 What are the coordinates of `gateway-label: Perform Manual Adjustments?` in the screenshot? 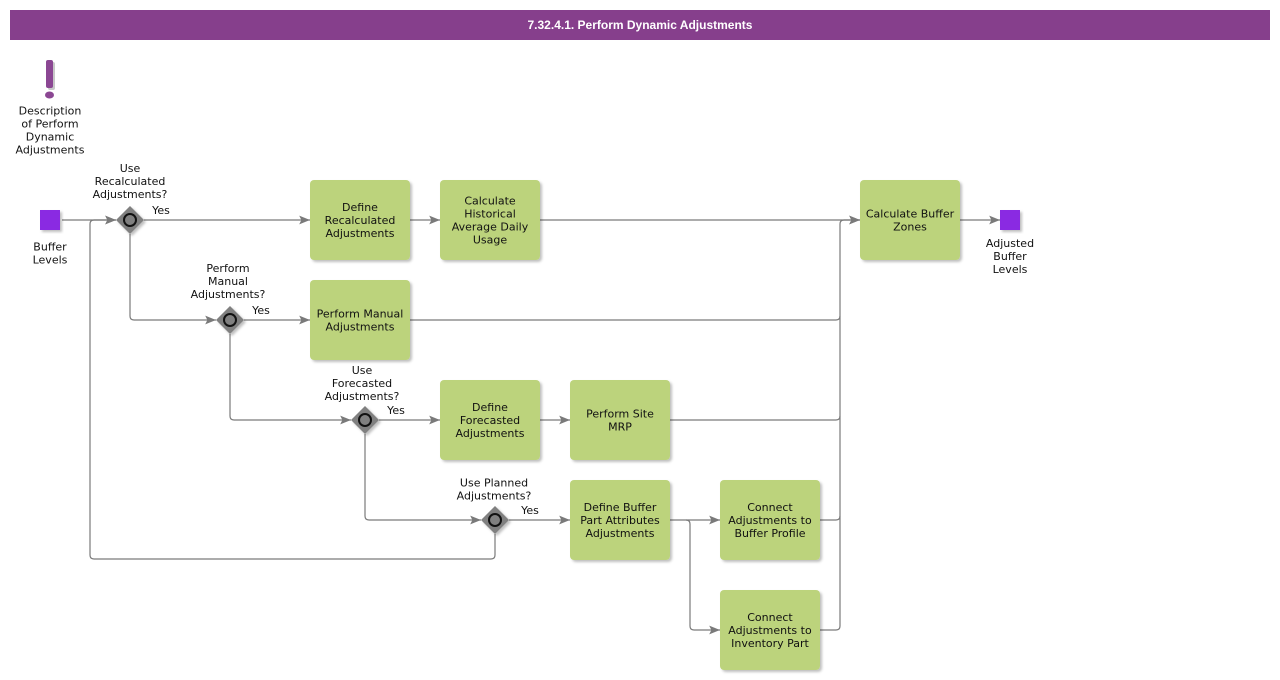 It's located at (228, 281).